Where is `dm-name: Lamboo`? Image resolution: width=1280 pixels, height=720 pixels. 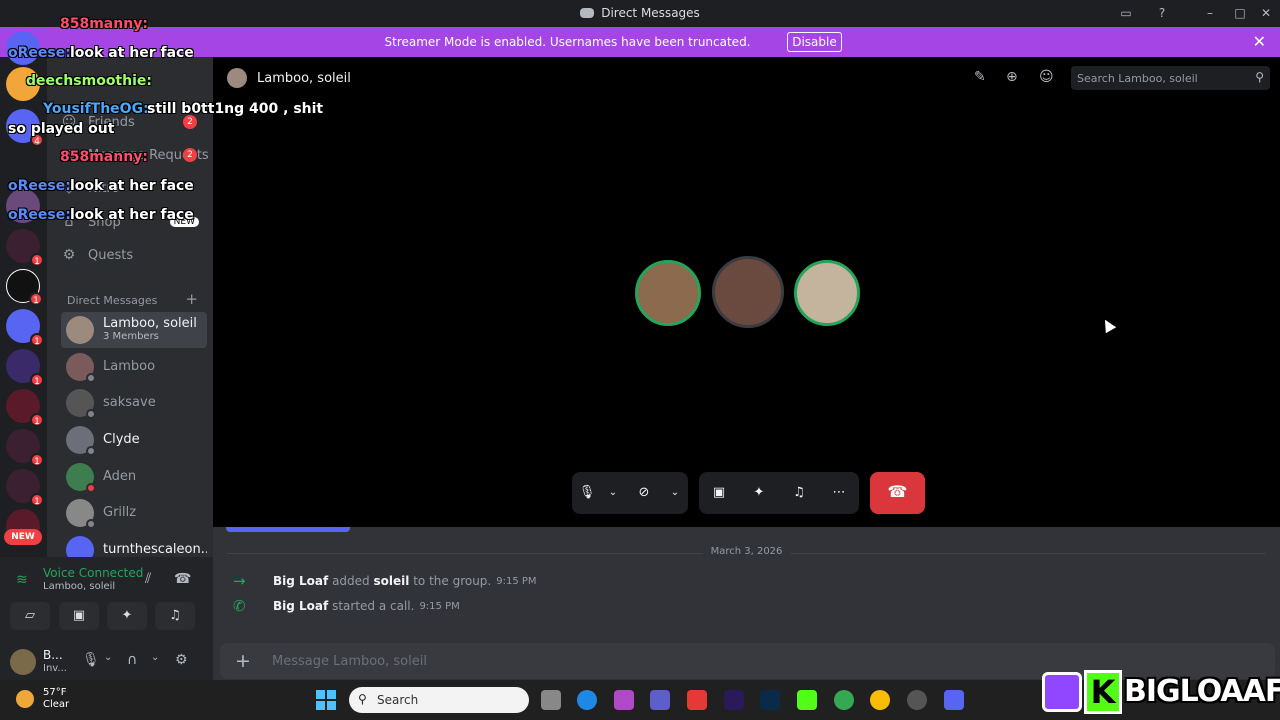 dm-name: Lamboo is located at coordinates (129, 367).